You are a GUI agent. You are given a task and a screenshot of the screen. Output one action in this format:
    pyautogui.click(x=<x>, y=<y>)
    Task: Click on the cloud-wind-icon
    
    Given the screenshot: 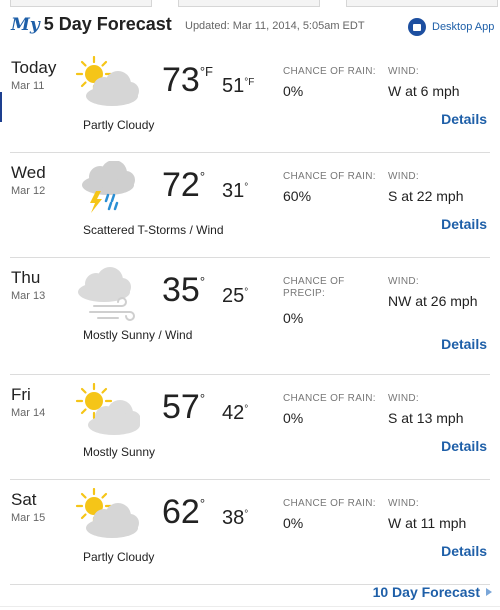 What is the action you would take?
    pyautogui.click(x=107, y=294)
    